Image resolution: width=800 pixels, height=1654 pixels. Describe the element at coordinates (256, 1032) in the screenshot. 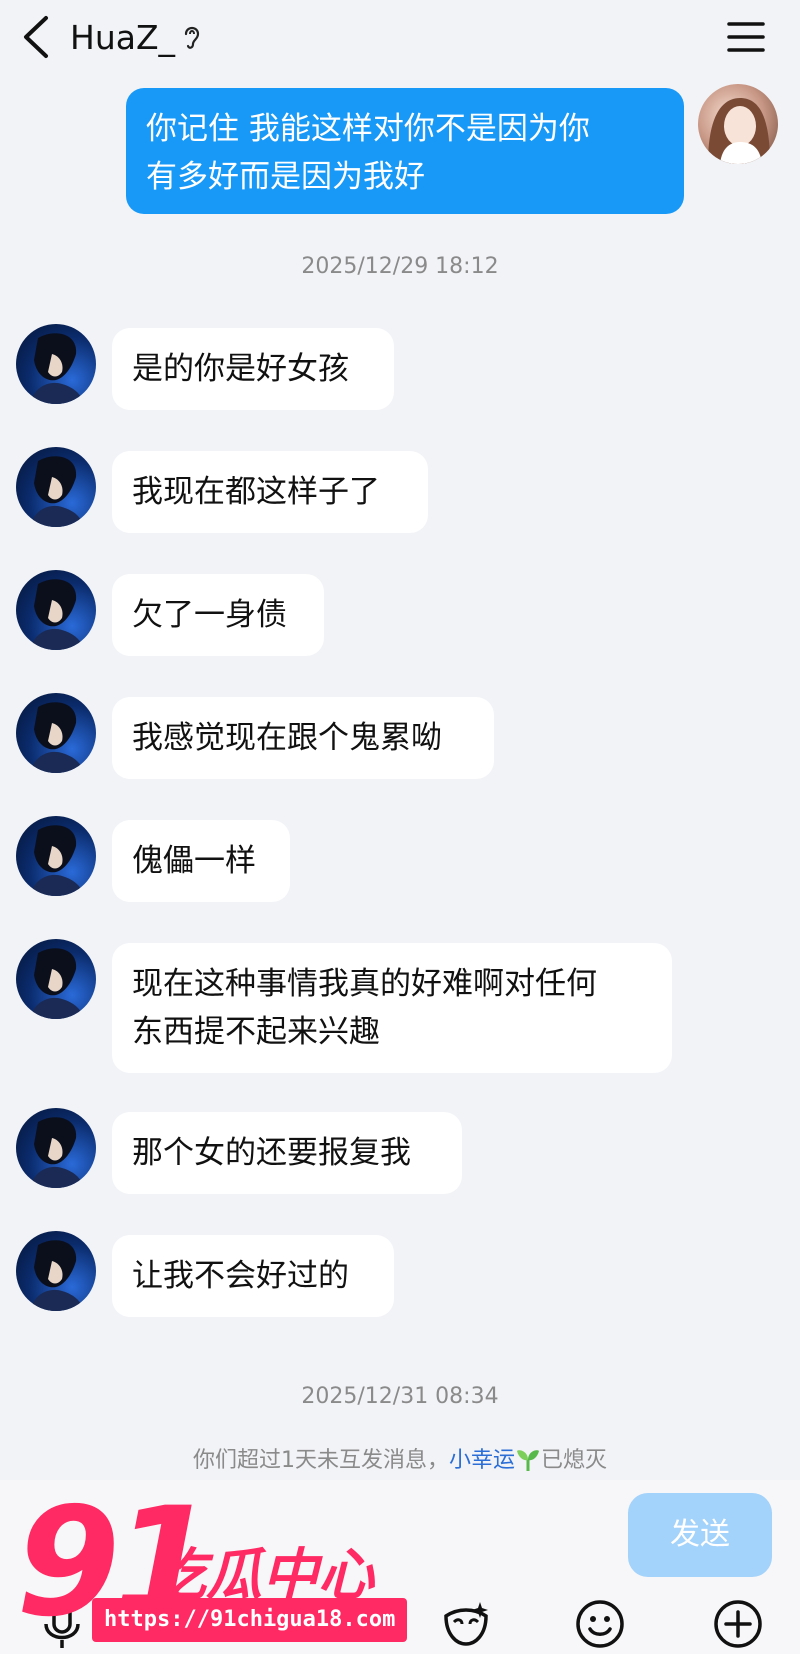

I see `message-line: 东西提不起来兴趣` at that location.